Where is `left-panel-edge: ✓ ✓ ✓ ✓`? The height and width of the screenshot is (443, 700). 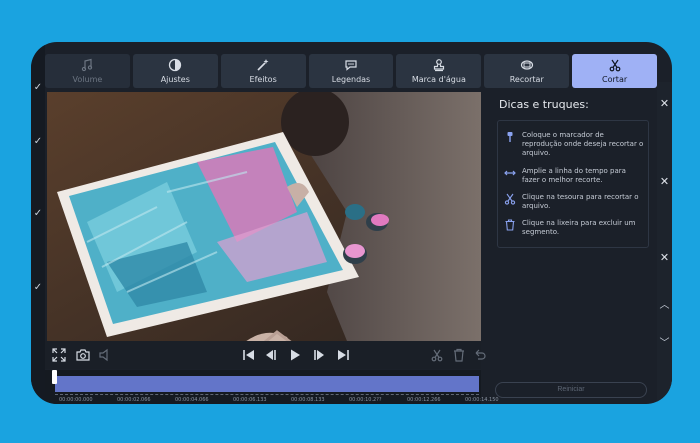
left-panel-edge: ✓ ✓ ✓ ✓ is located at coordinates (38, 223).